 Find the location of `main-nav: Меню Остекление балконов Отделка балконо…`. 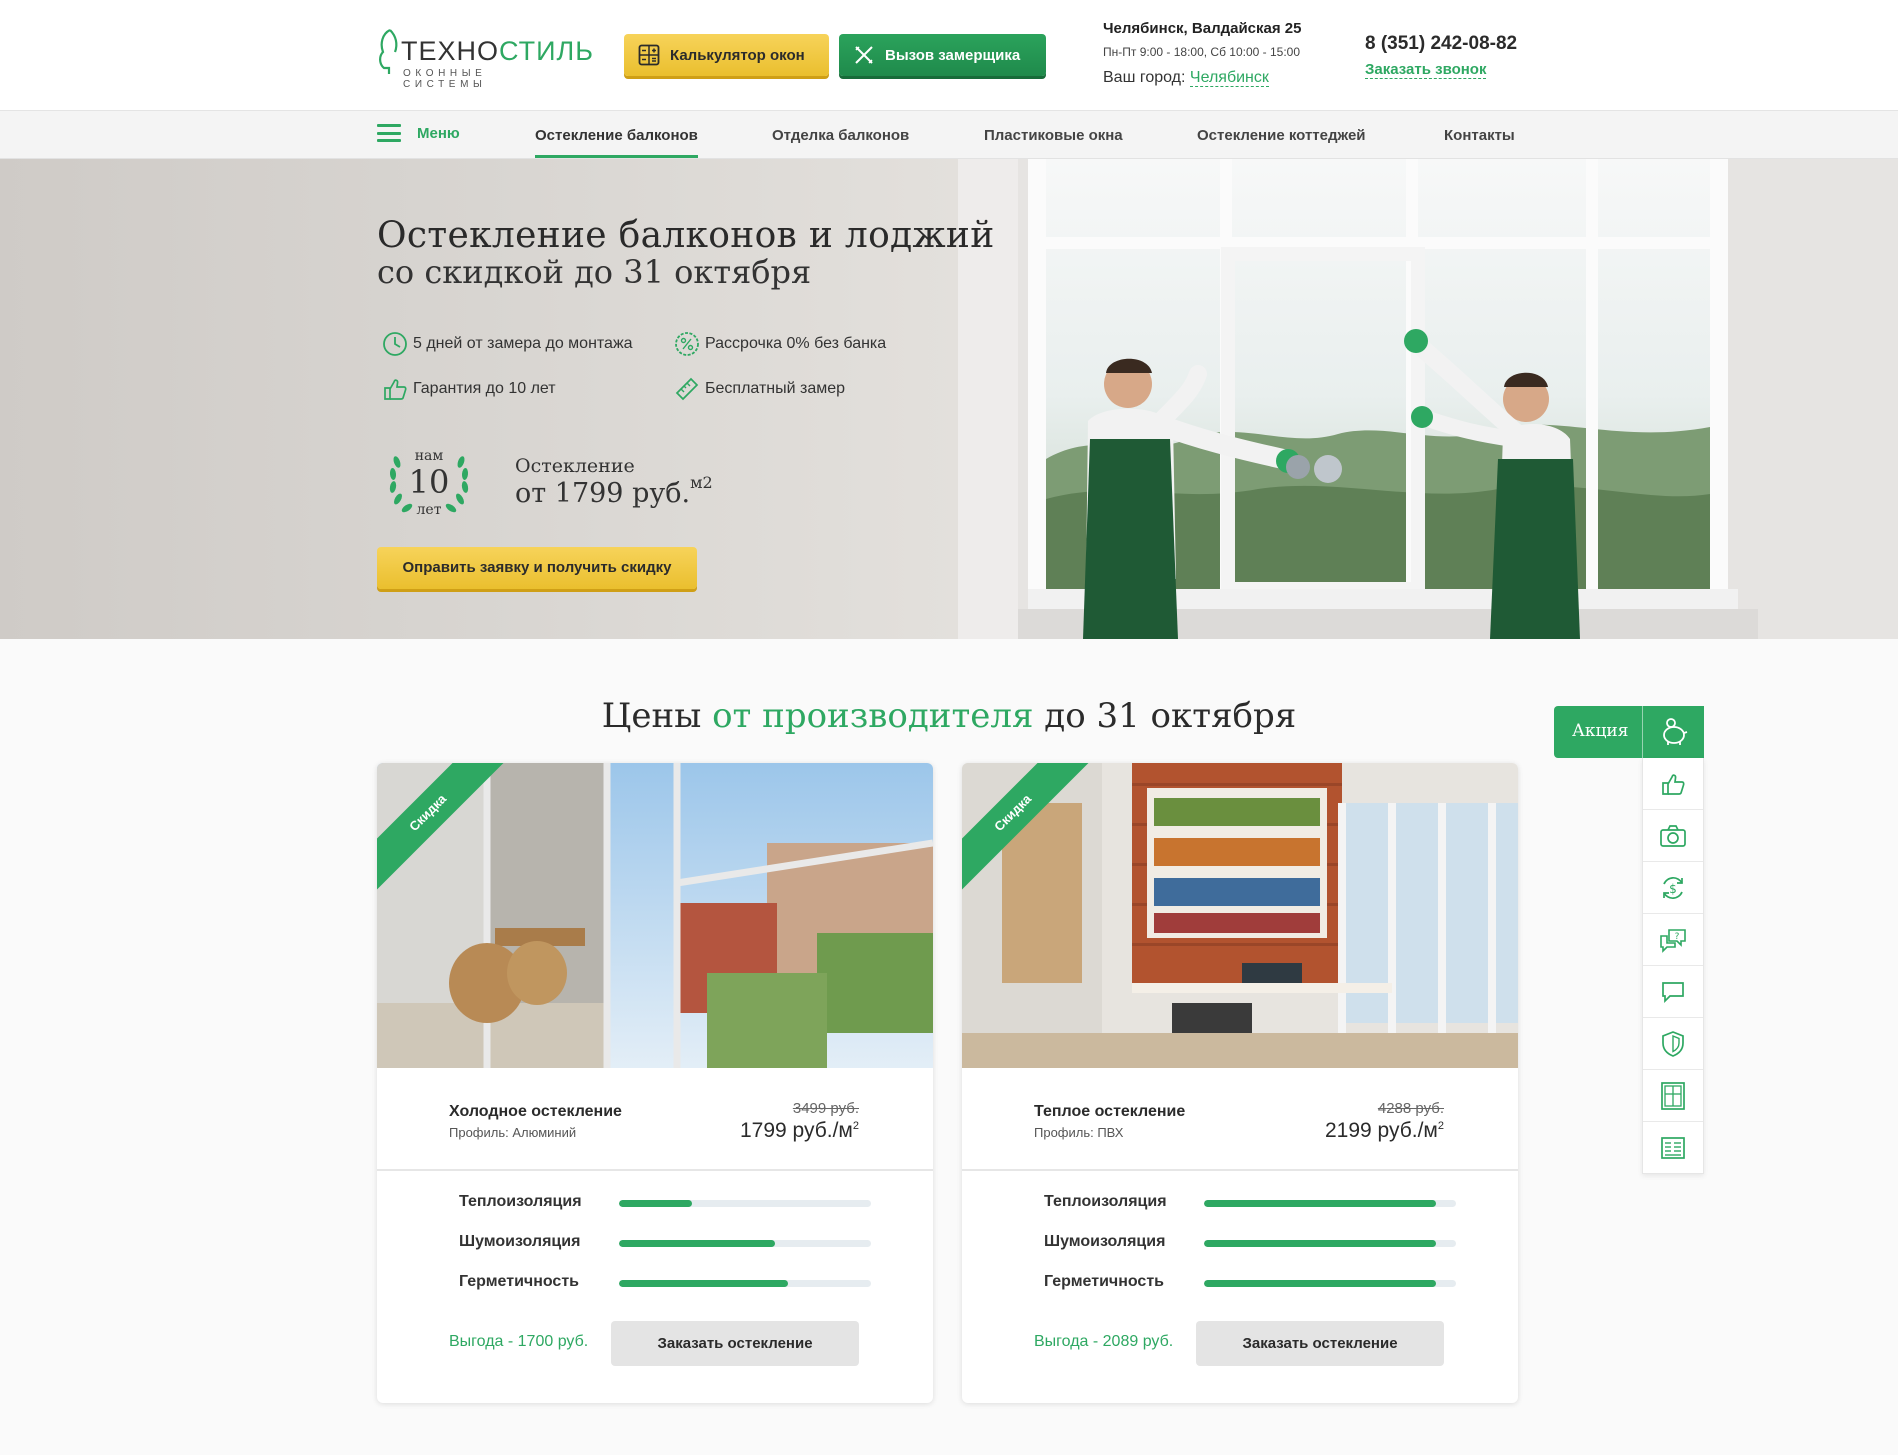

main-nav: Меню Остекление балконов Отделка балконо… is located at coordinates (949, 135).